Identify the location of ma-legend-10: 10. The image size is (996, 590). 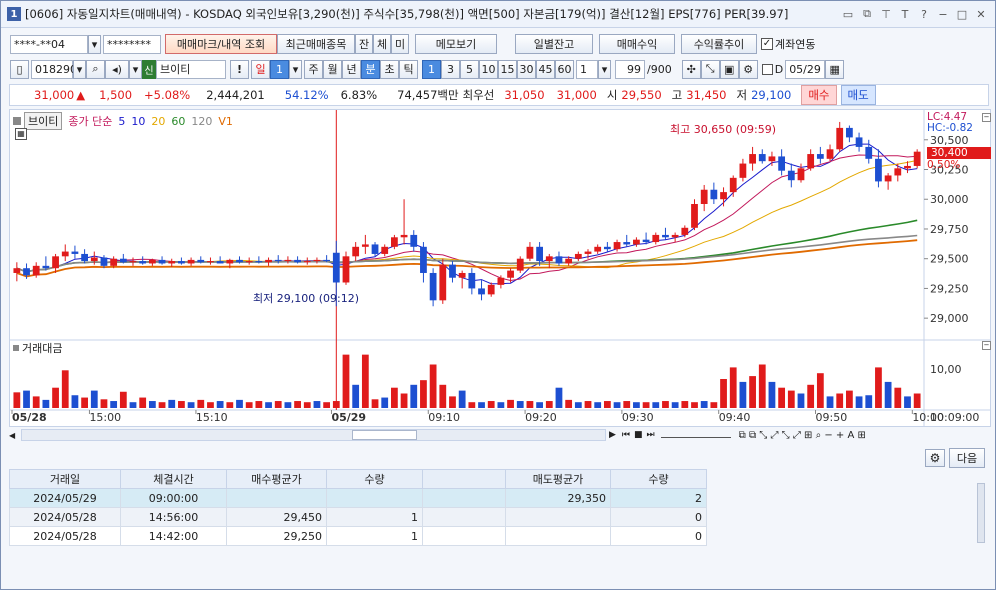
(138, 121).